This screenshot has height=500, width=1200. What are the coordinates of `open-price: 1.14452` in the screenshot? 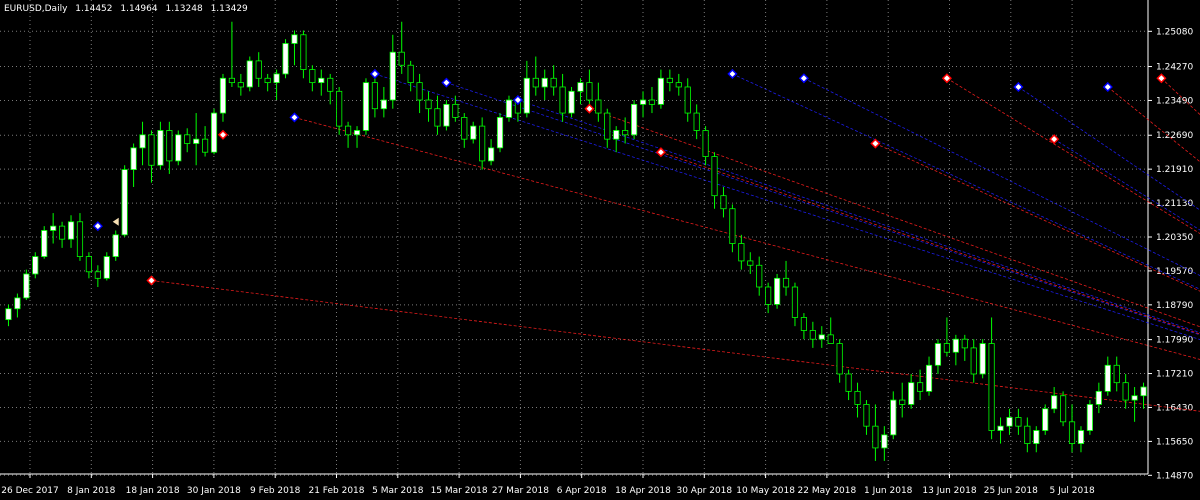 It's located at (94, 9).